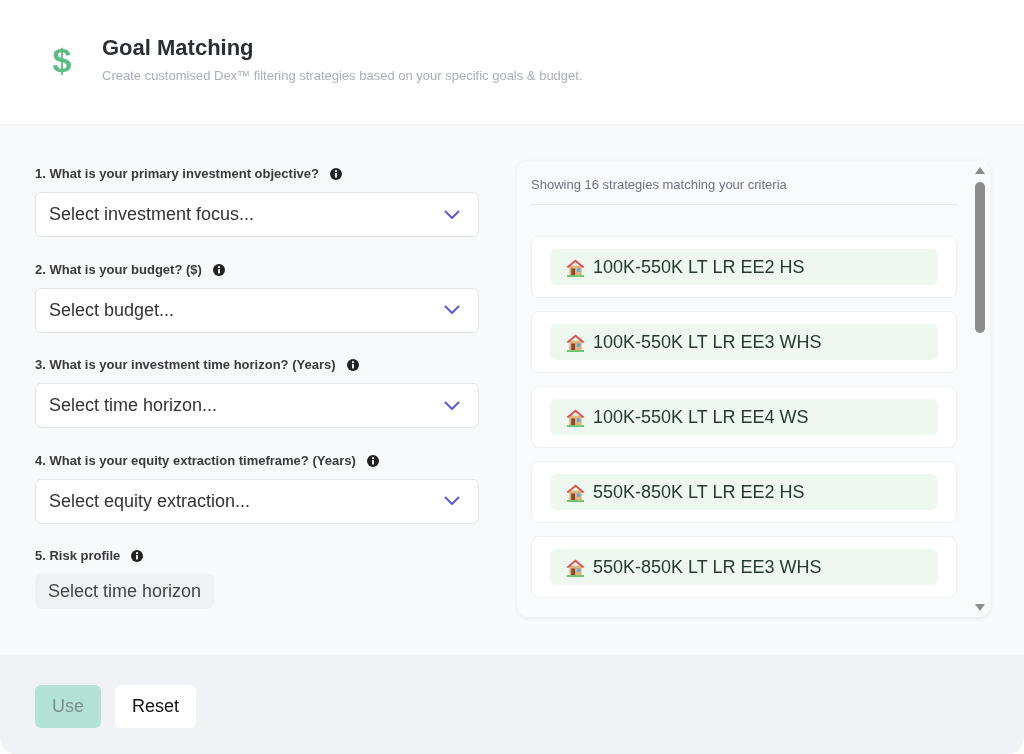  I want to click on strategy-card: 550K-850K LT LR EE2 HS, so click(744, 492).